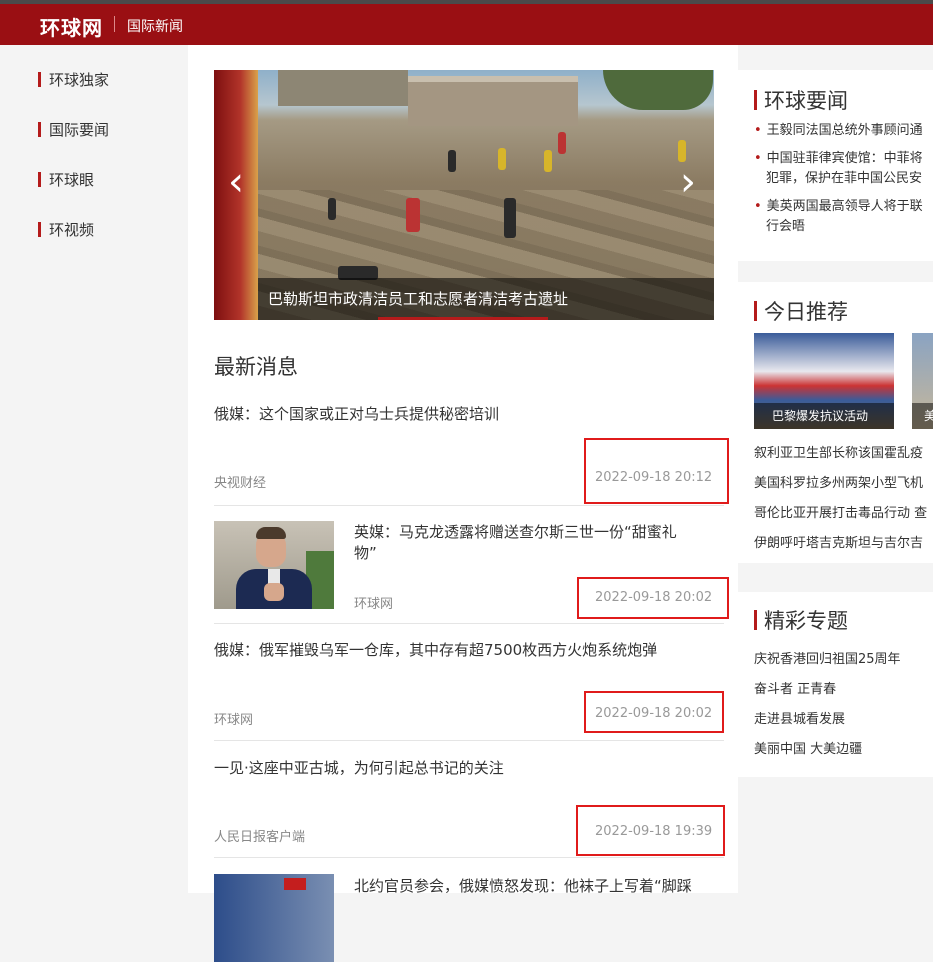  I want to click on recommend-link: 伊朗呼吁塔吉克斯坦与吉尔吉, so click(838, 541).